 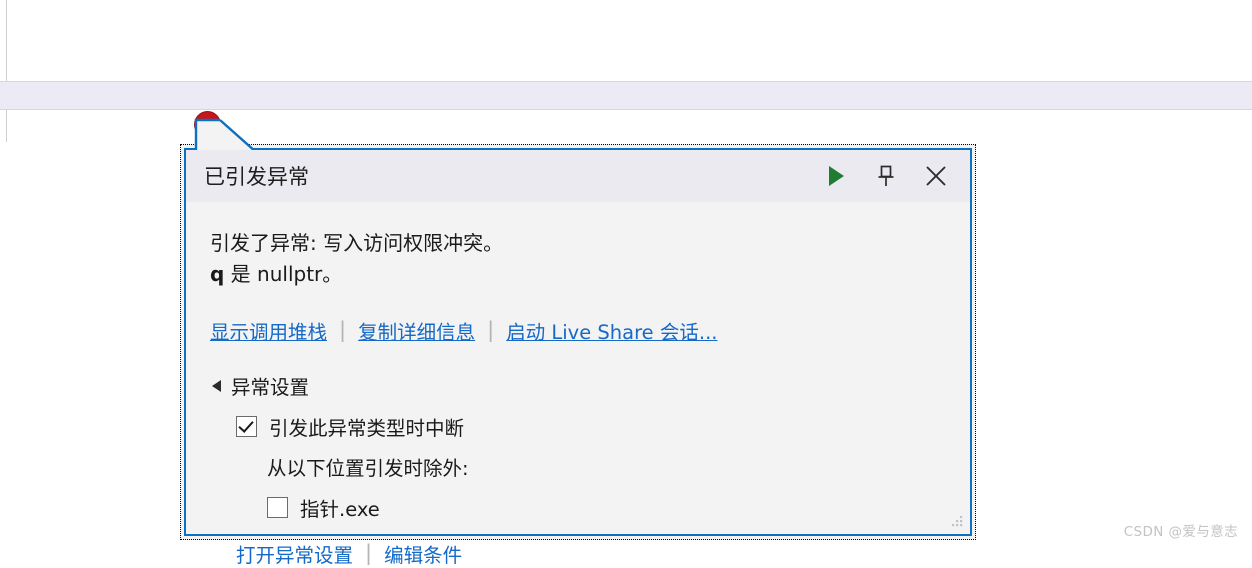 What do you see at coordinates (603, 426) in the screenshot?
I see `break-on-exception-option: 引发此异常类型时中断` at bounding box center [603, 426].